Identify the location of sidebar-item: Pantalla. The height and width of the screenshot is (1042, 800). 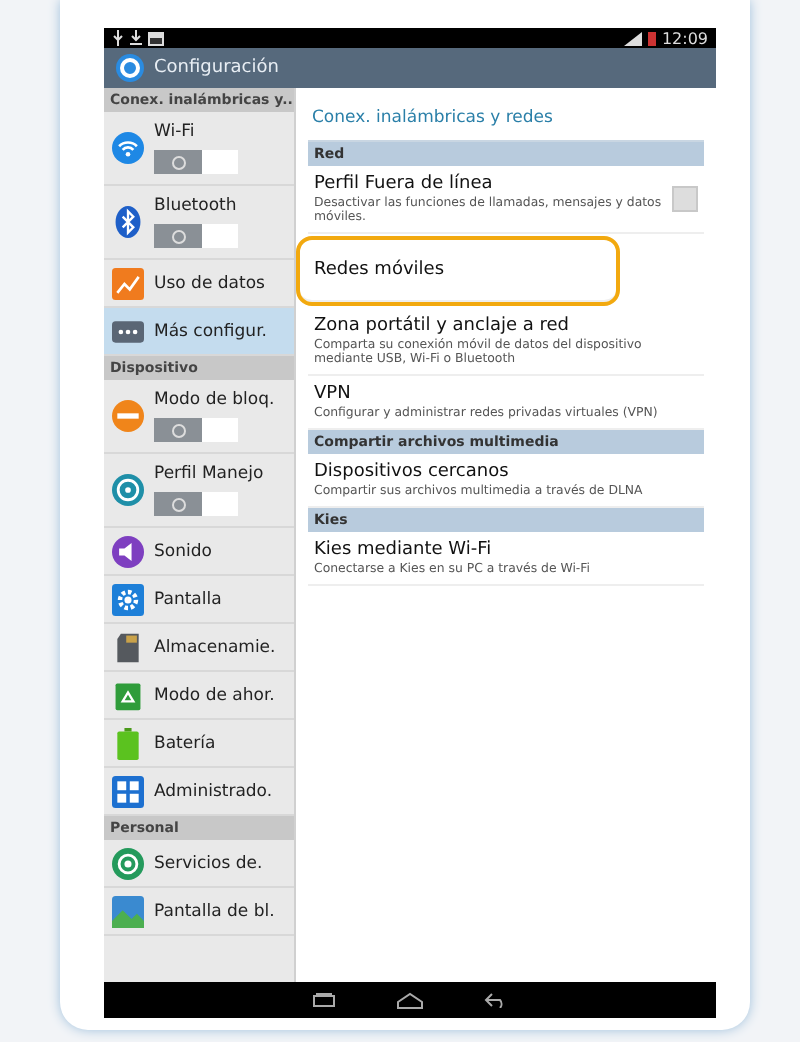
(199, 600).